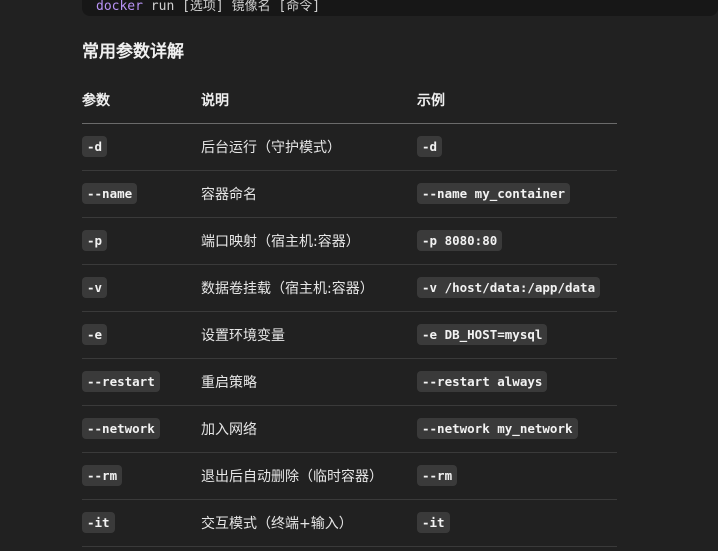  Describe the element at coordinates (517, 241) in the screenshot. I see `example-cell: -p 8080:80` at that location.